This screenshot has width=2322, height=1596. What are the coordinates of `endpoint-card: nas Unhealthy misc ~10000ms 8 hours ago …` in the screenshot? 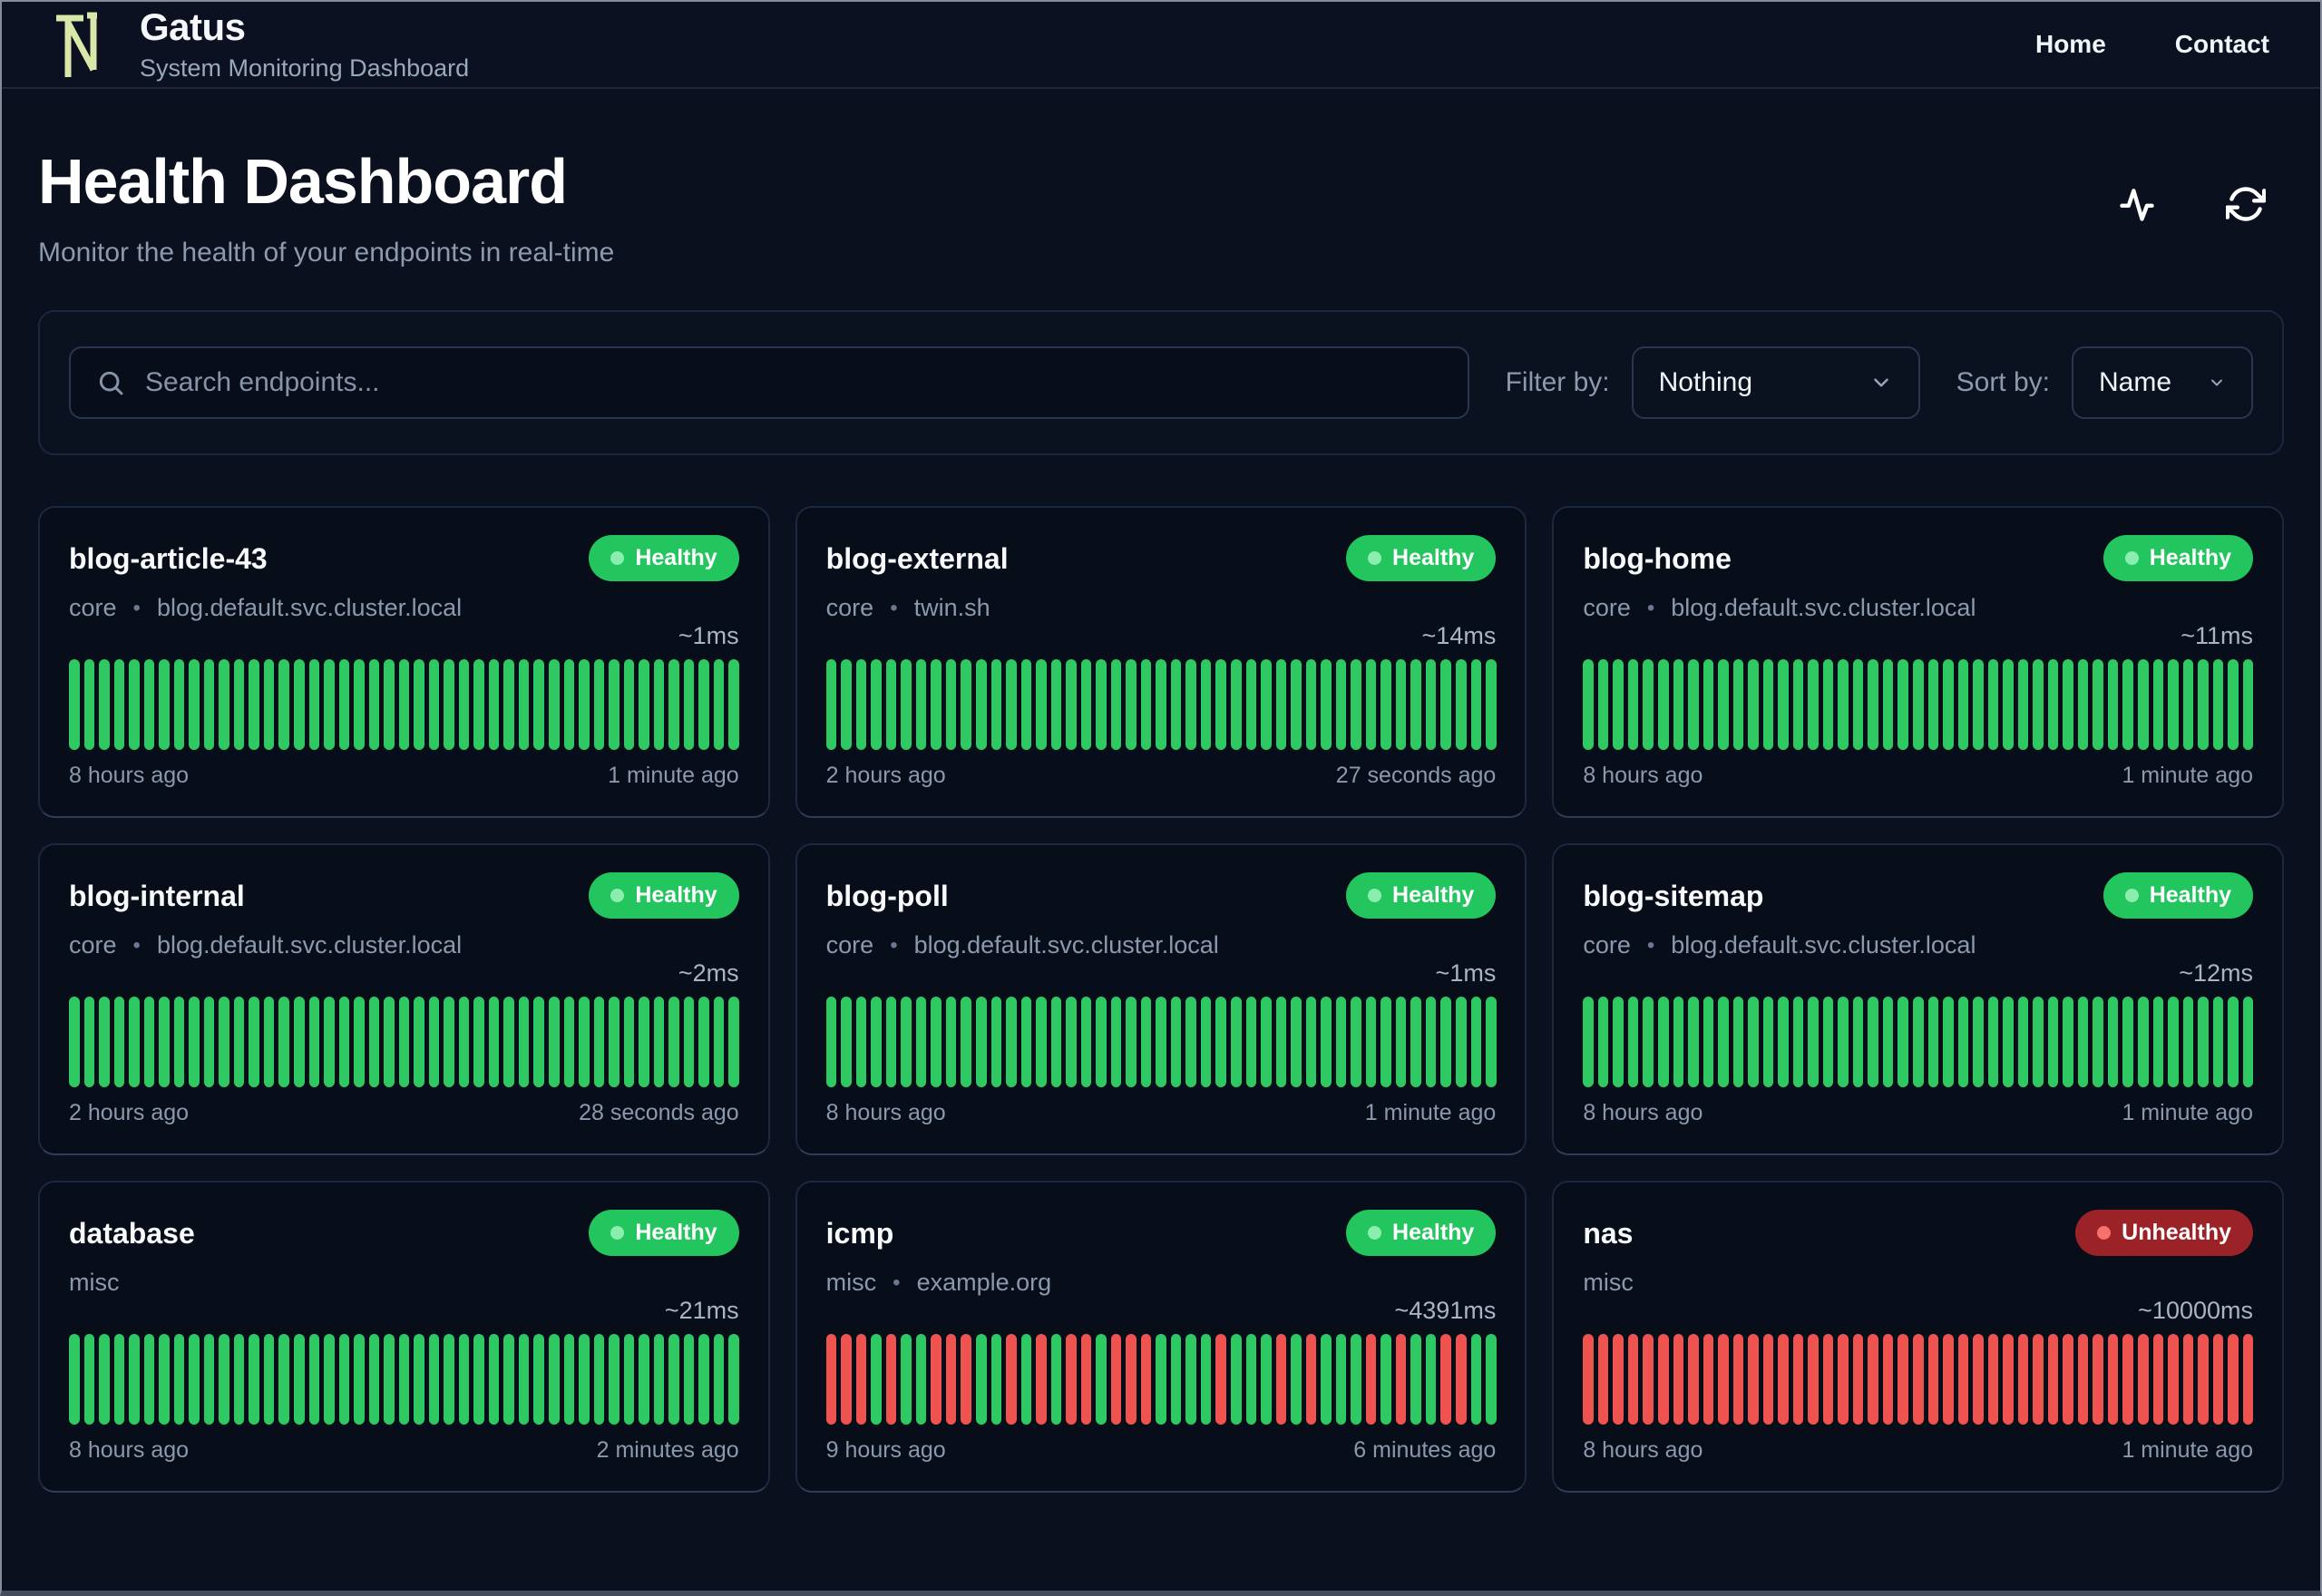 It's located at (1918, 1337).